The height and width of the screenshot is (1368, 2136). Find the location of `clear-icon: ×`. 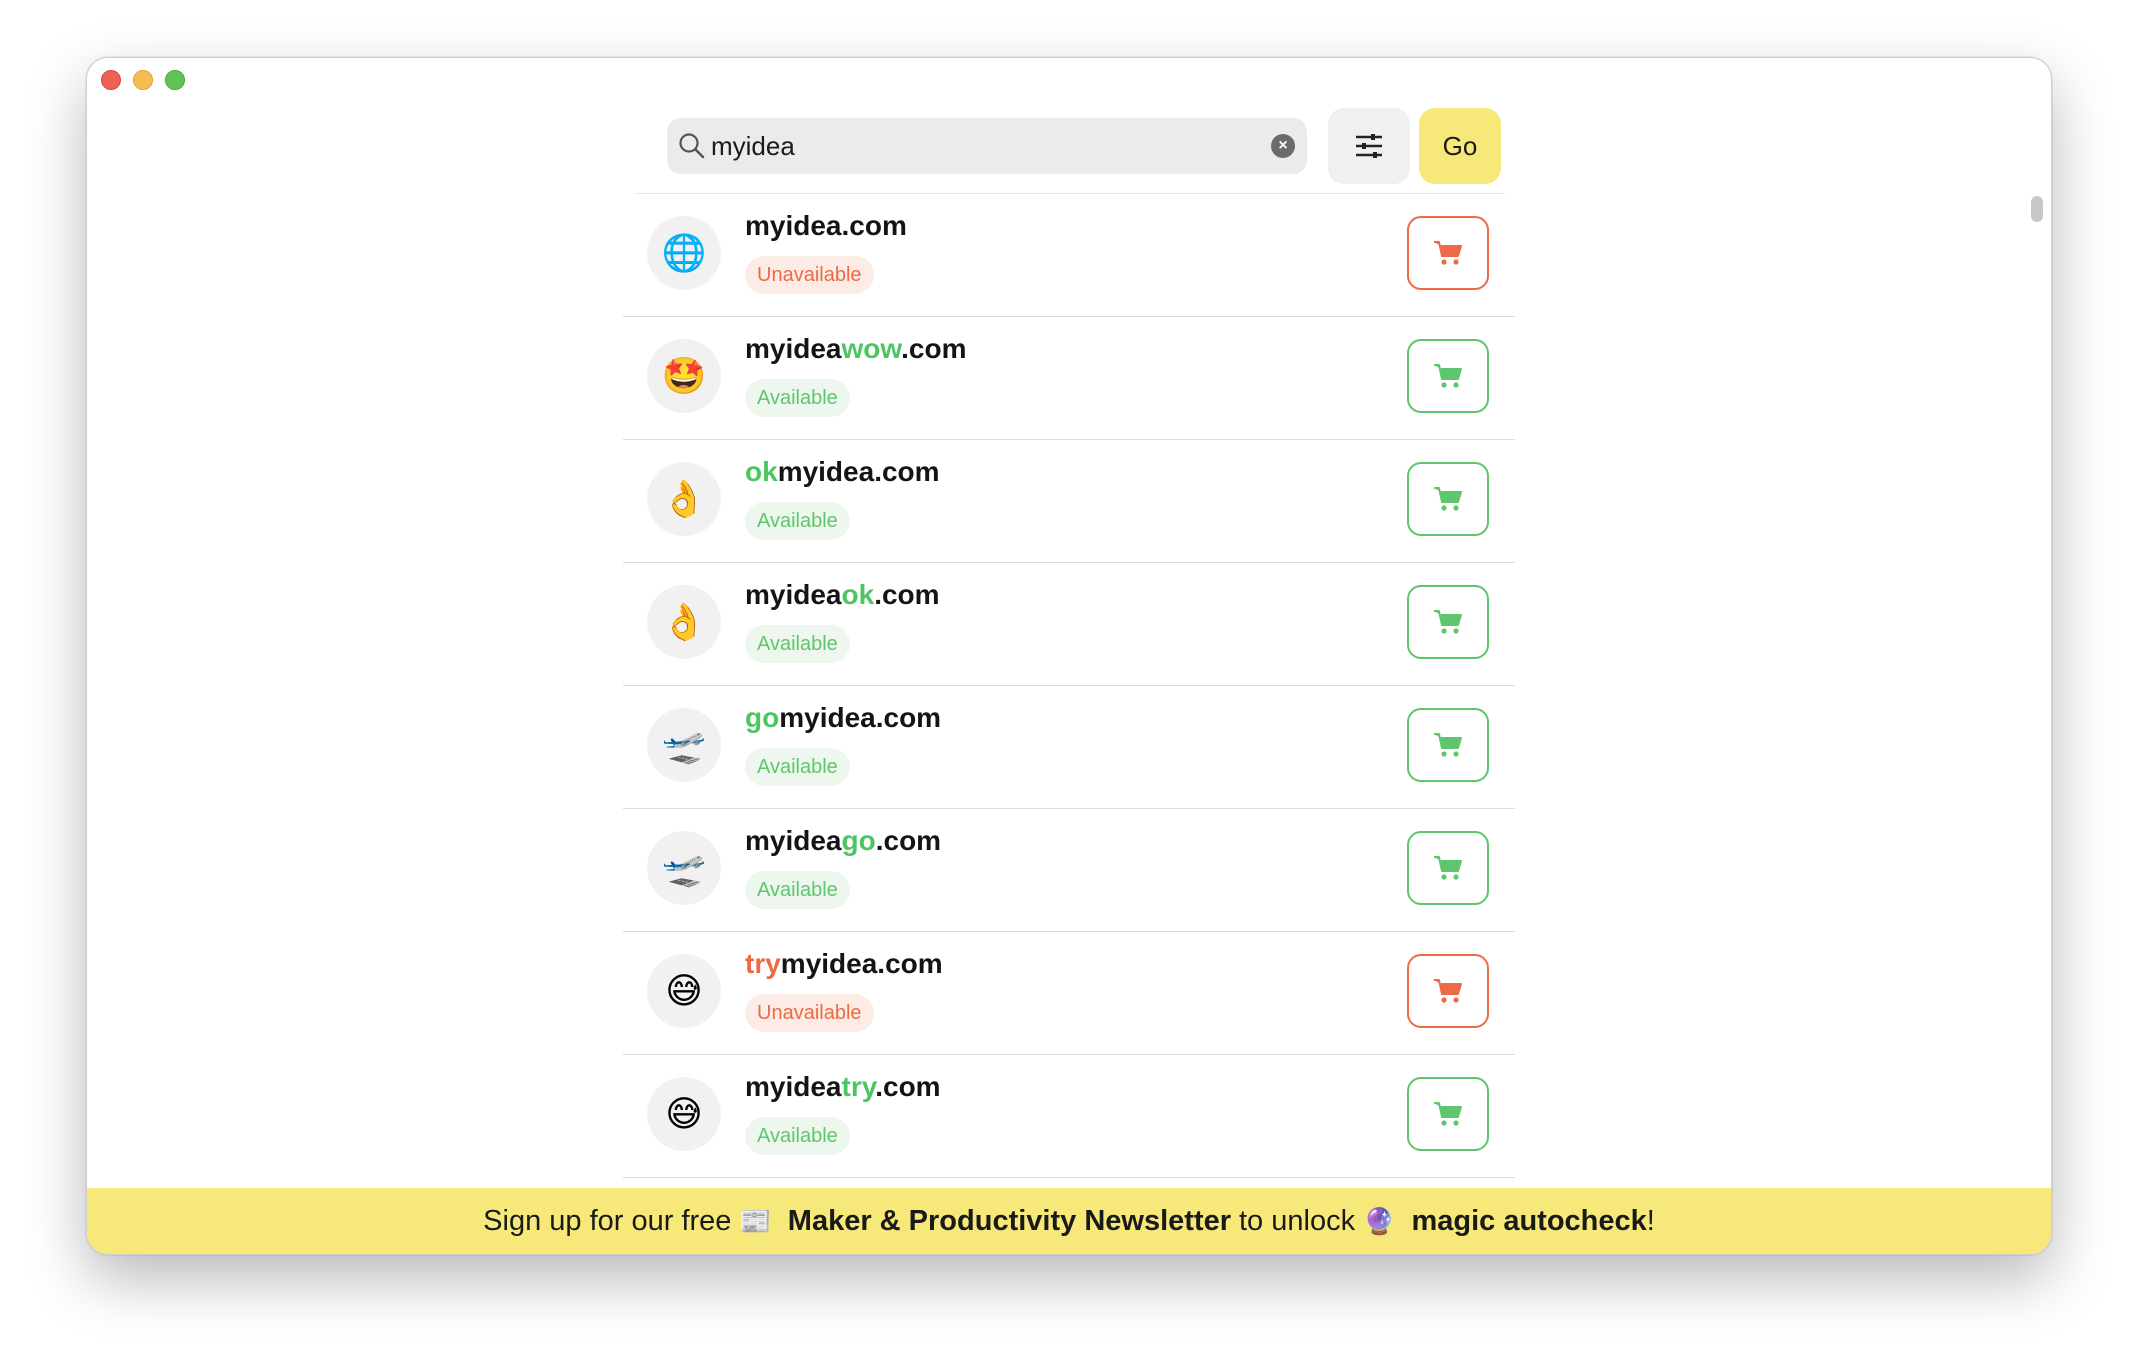

clear-icon: × is located at coordinates (1283, 146).